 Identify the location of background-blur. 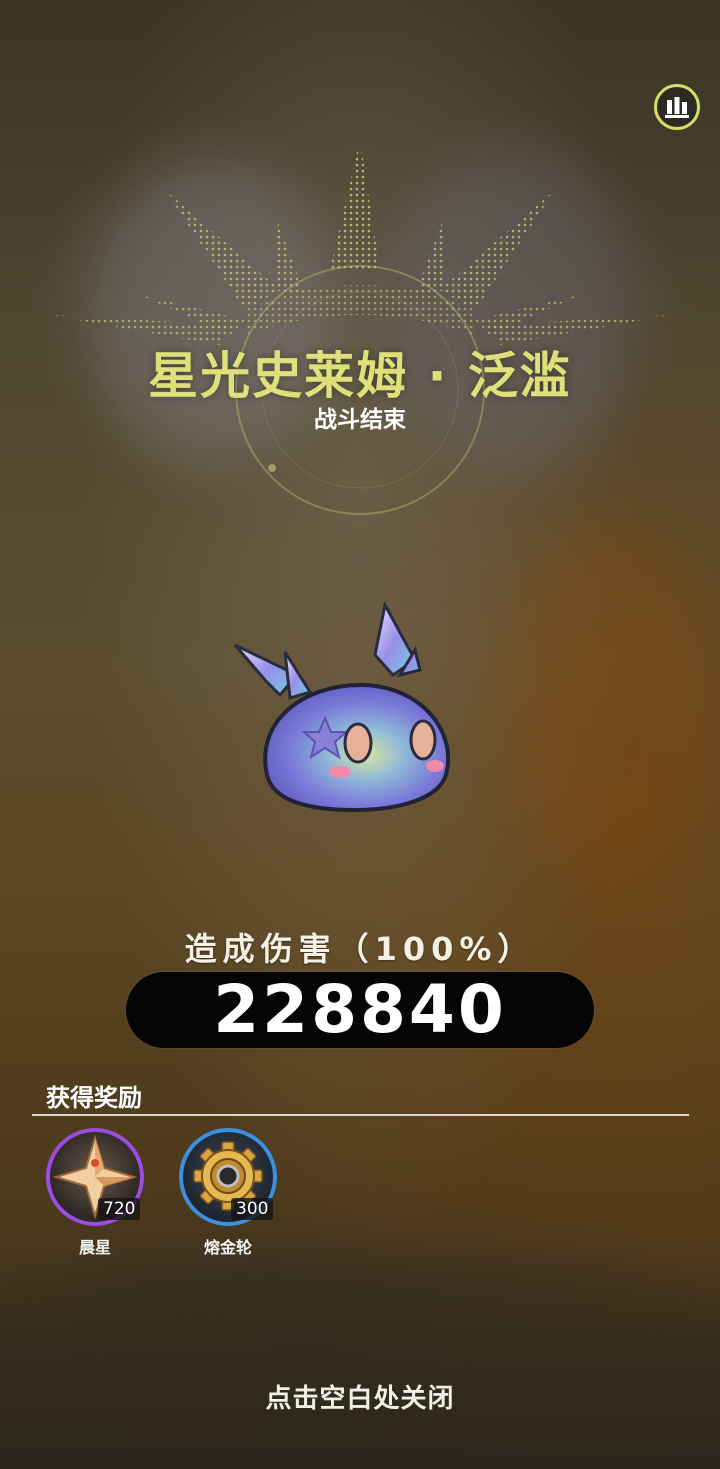
(610, 700).